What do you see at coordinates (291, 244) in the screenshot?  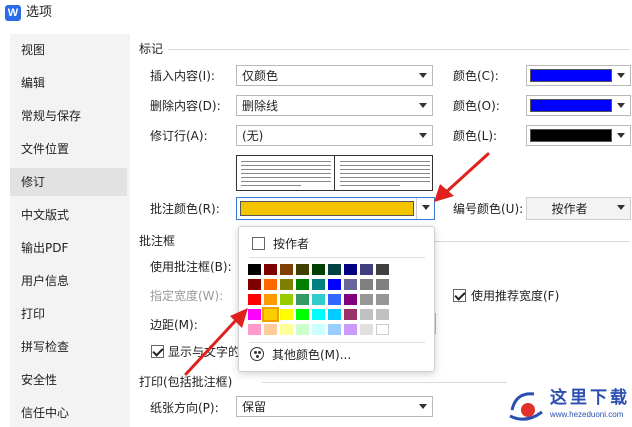 I see `by-author-label: 按作者` at bounding box center [291, 244].